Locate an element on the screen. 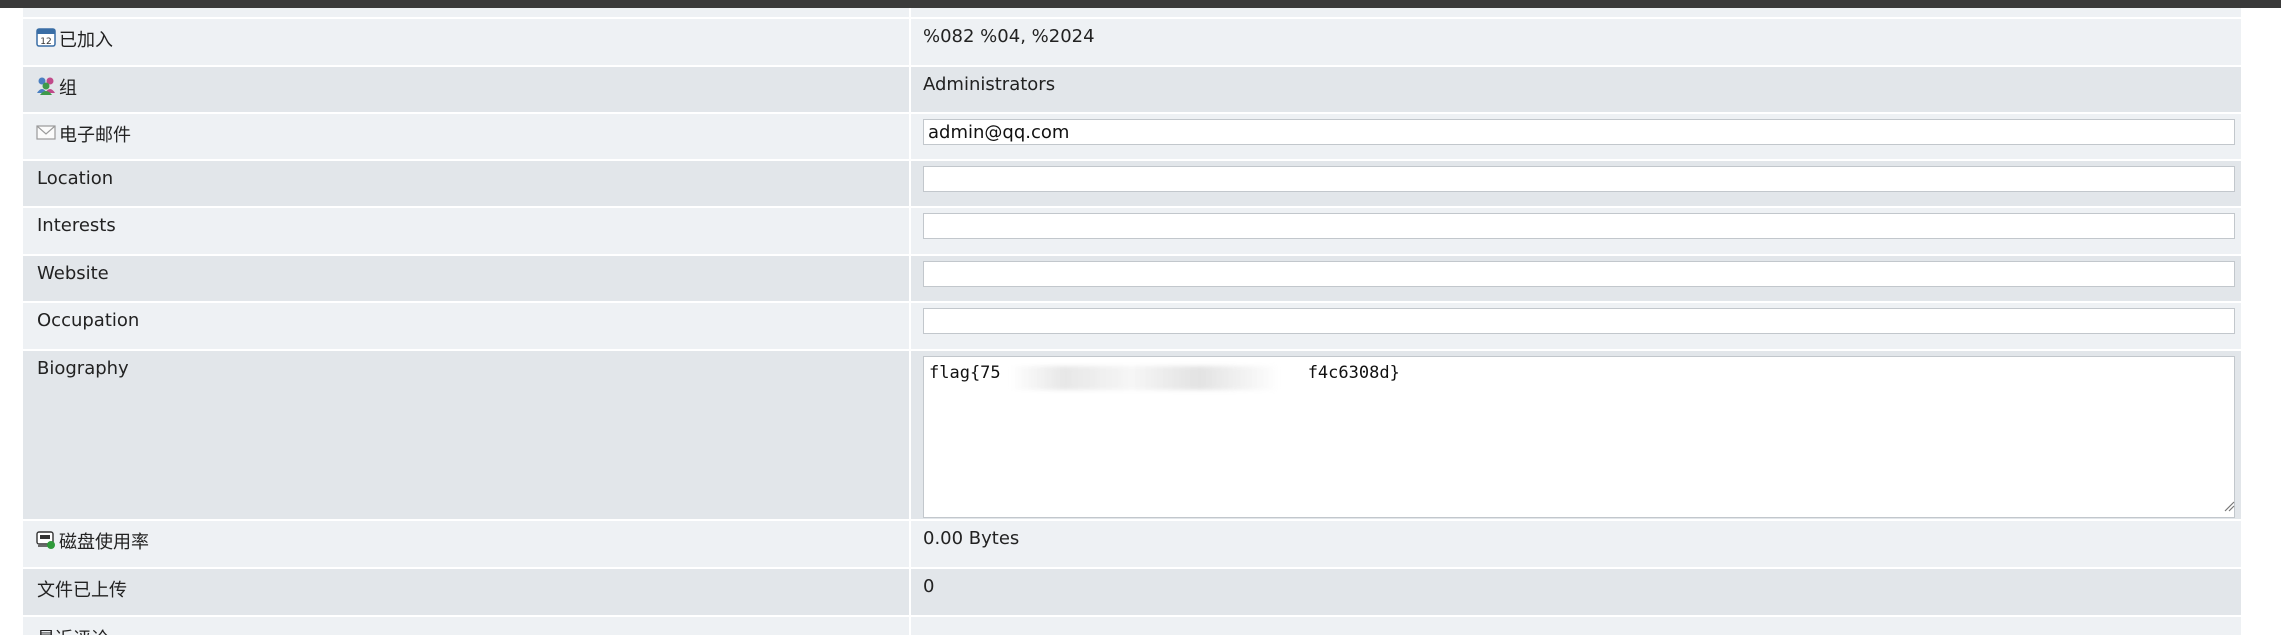  group-users-icon is located at coordinates (46, 85).